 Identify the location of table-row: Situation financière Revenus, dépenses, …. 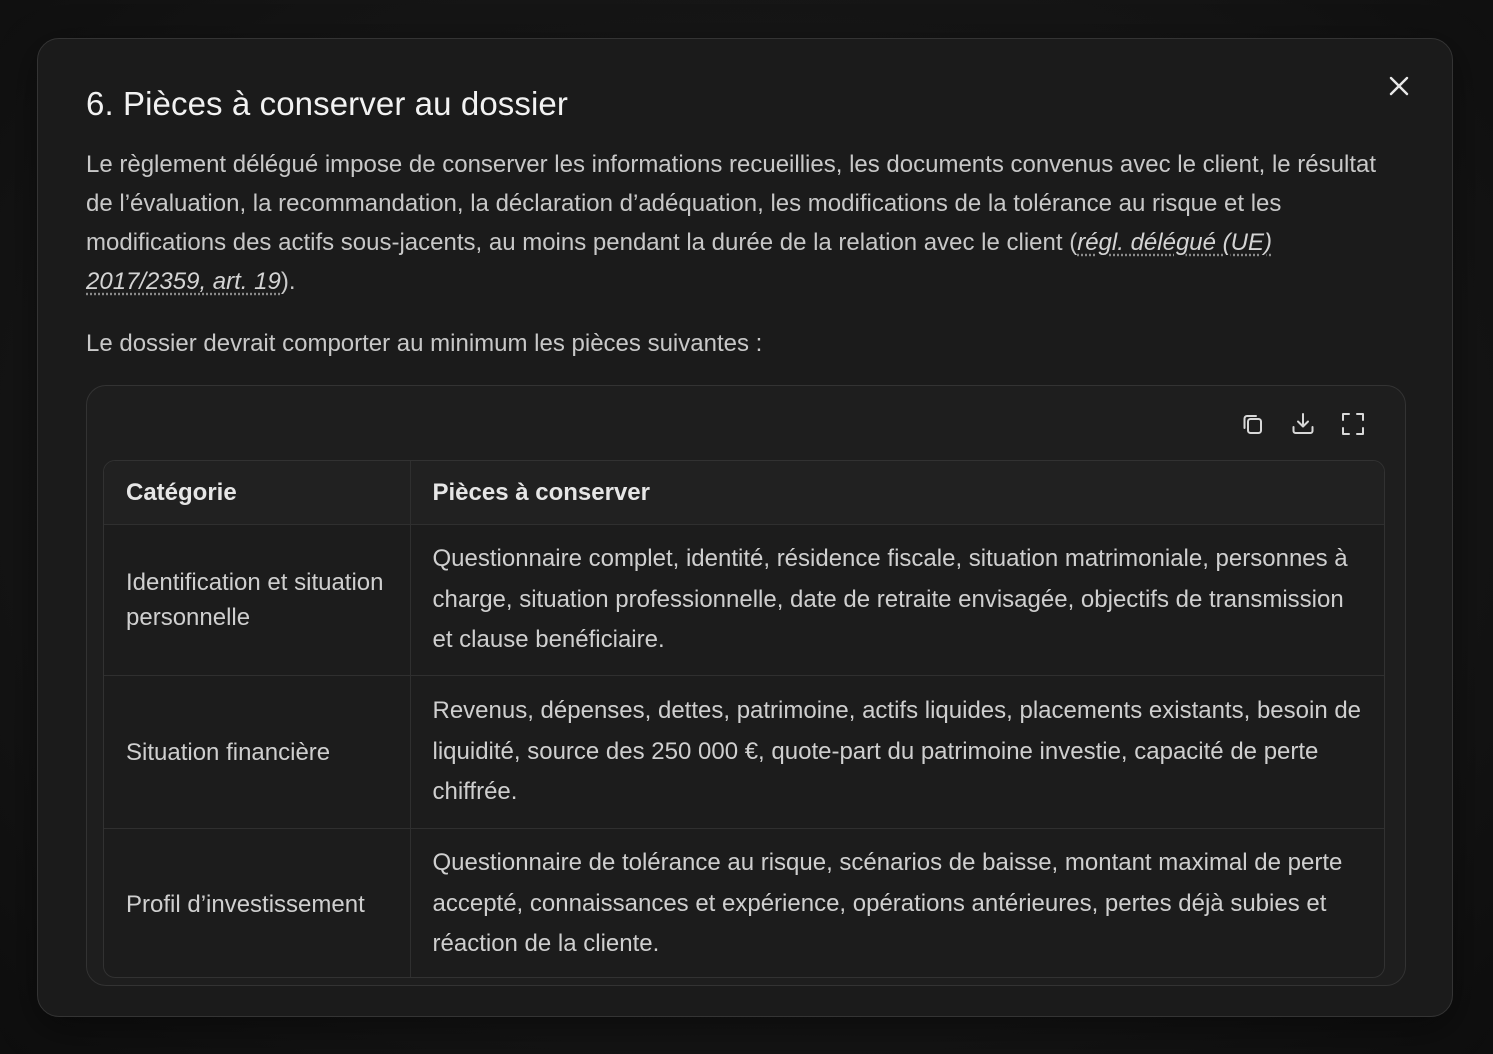
(744, 752).